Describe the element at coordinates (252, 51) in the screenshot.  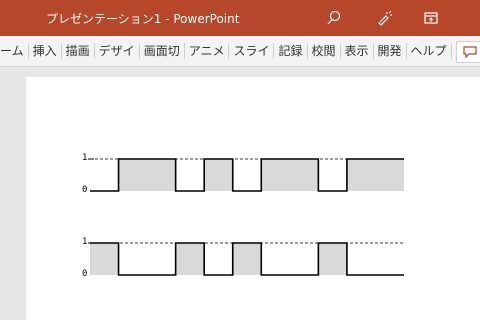
I see `tab-slideshow: スライ` at that location.